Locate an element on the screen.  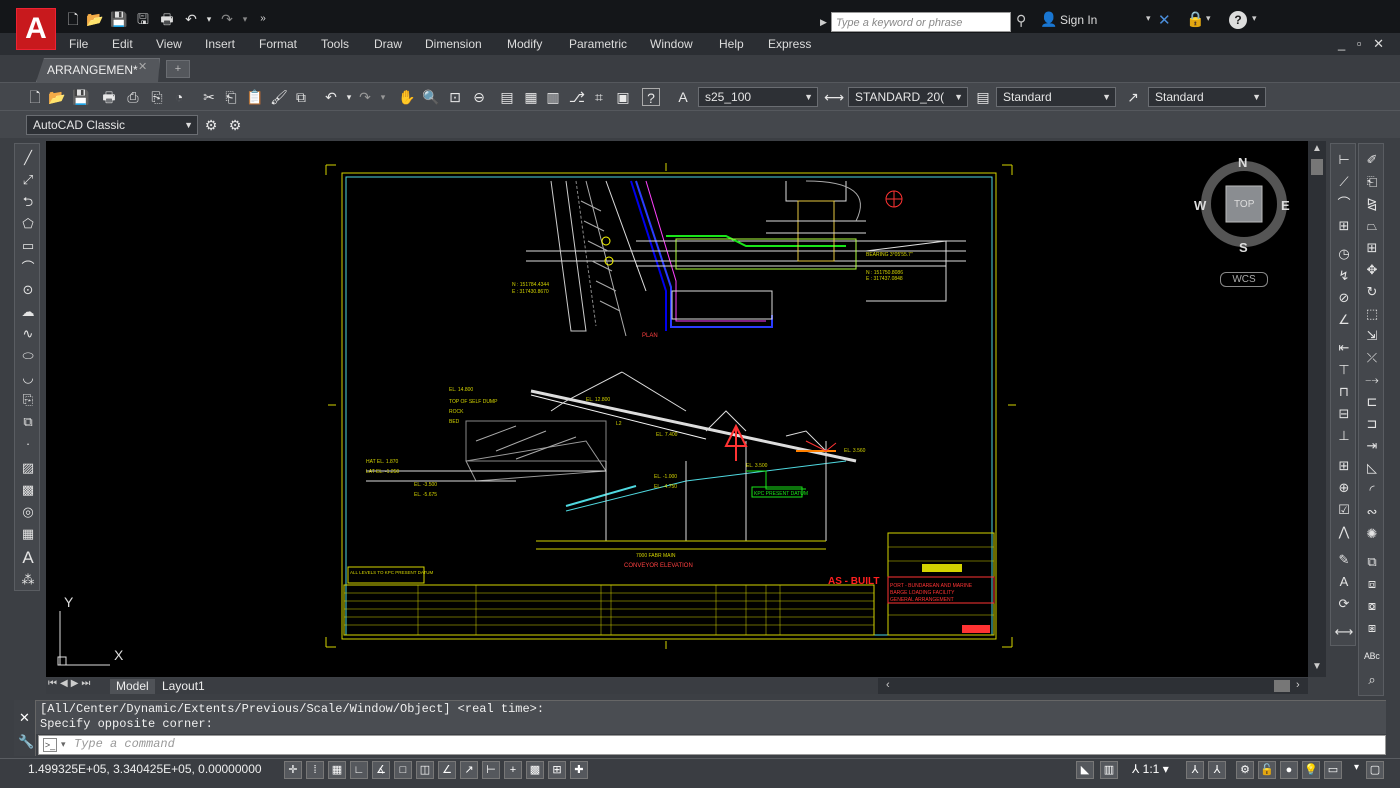
rotate-icon: ↻ is located at coordinates (1372, 292).